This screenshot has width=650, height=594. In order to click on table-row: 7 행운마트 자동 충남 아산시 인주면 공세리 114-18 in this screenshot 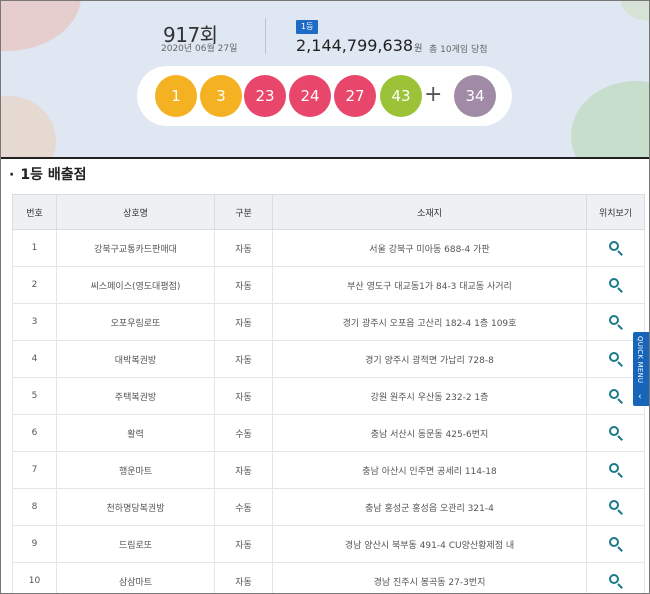, I will do `click(328, 470)`.